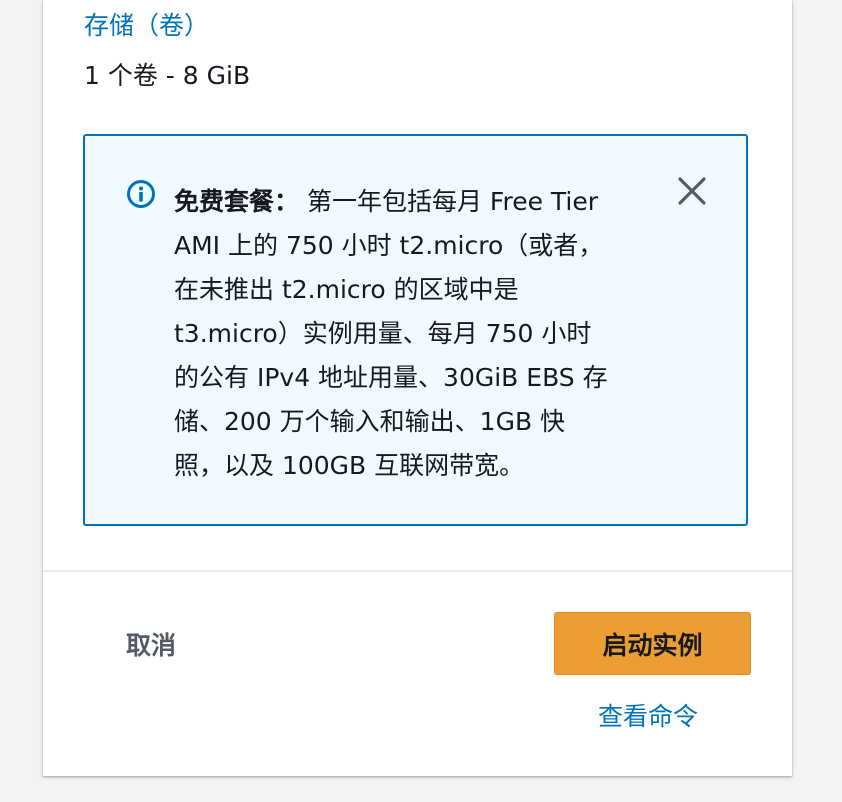 Image resolution: width=842 pixels, height=802 pixels. Describe the element at coordinates (346, 289) in the screenshot. I see `free-tier-line: 在未推出 t2.micro 的区域中是` at that location.